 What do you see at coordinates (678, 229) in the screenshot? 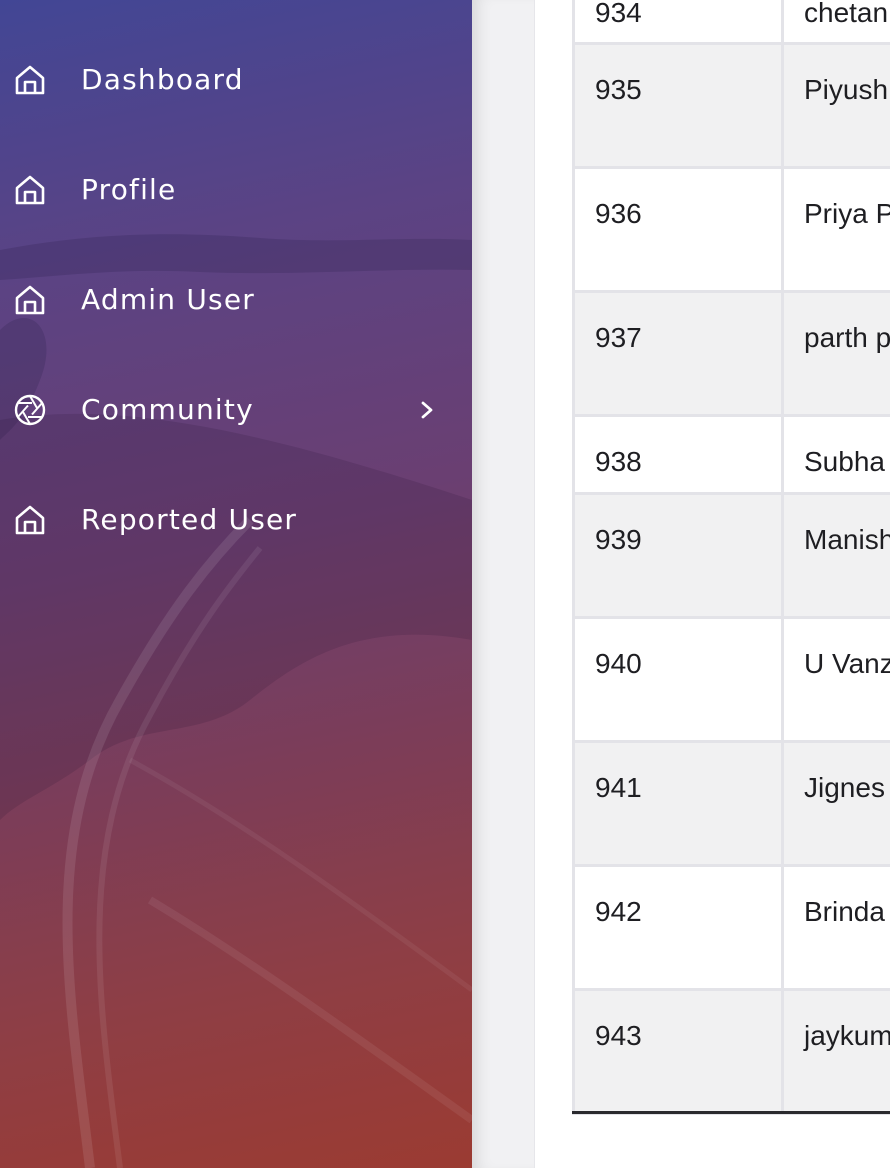
I see `cell-id: 936` at bounding box center [678, 229].